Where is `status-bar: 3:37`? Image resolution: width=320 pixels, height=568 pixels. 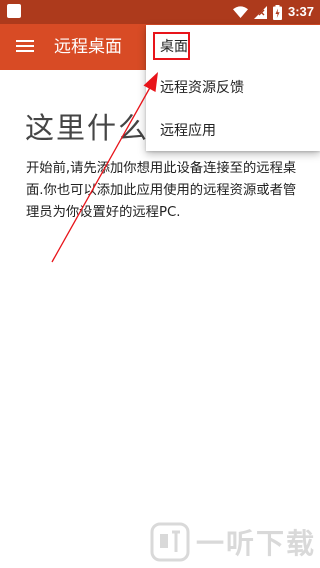
status-bar: 3:37 is located at coordinates (160, 12).